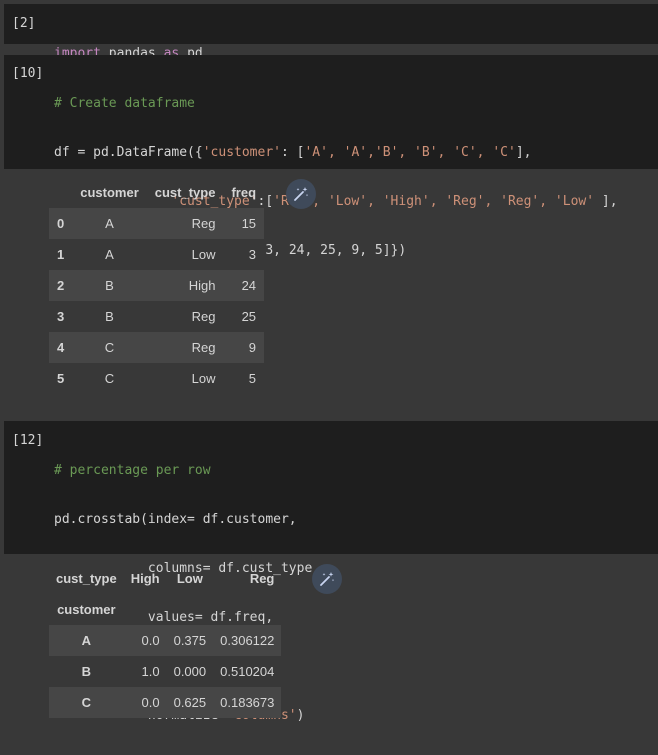 This screenshot has height=755, width=658. What do you see at coordinates (157, 223) in the screenshot?
I see `table-row: 0 A Reg 15` at bounding box center [157, 223].